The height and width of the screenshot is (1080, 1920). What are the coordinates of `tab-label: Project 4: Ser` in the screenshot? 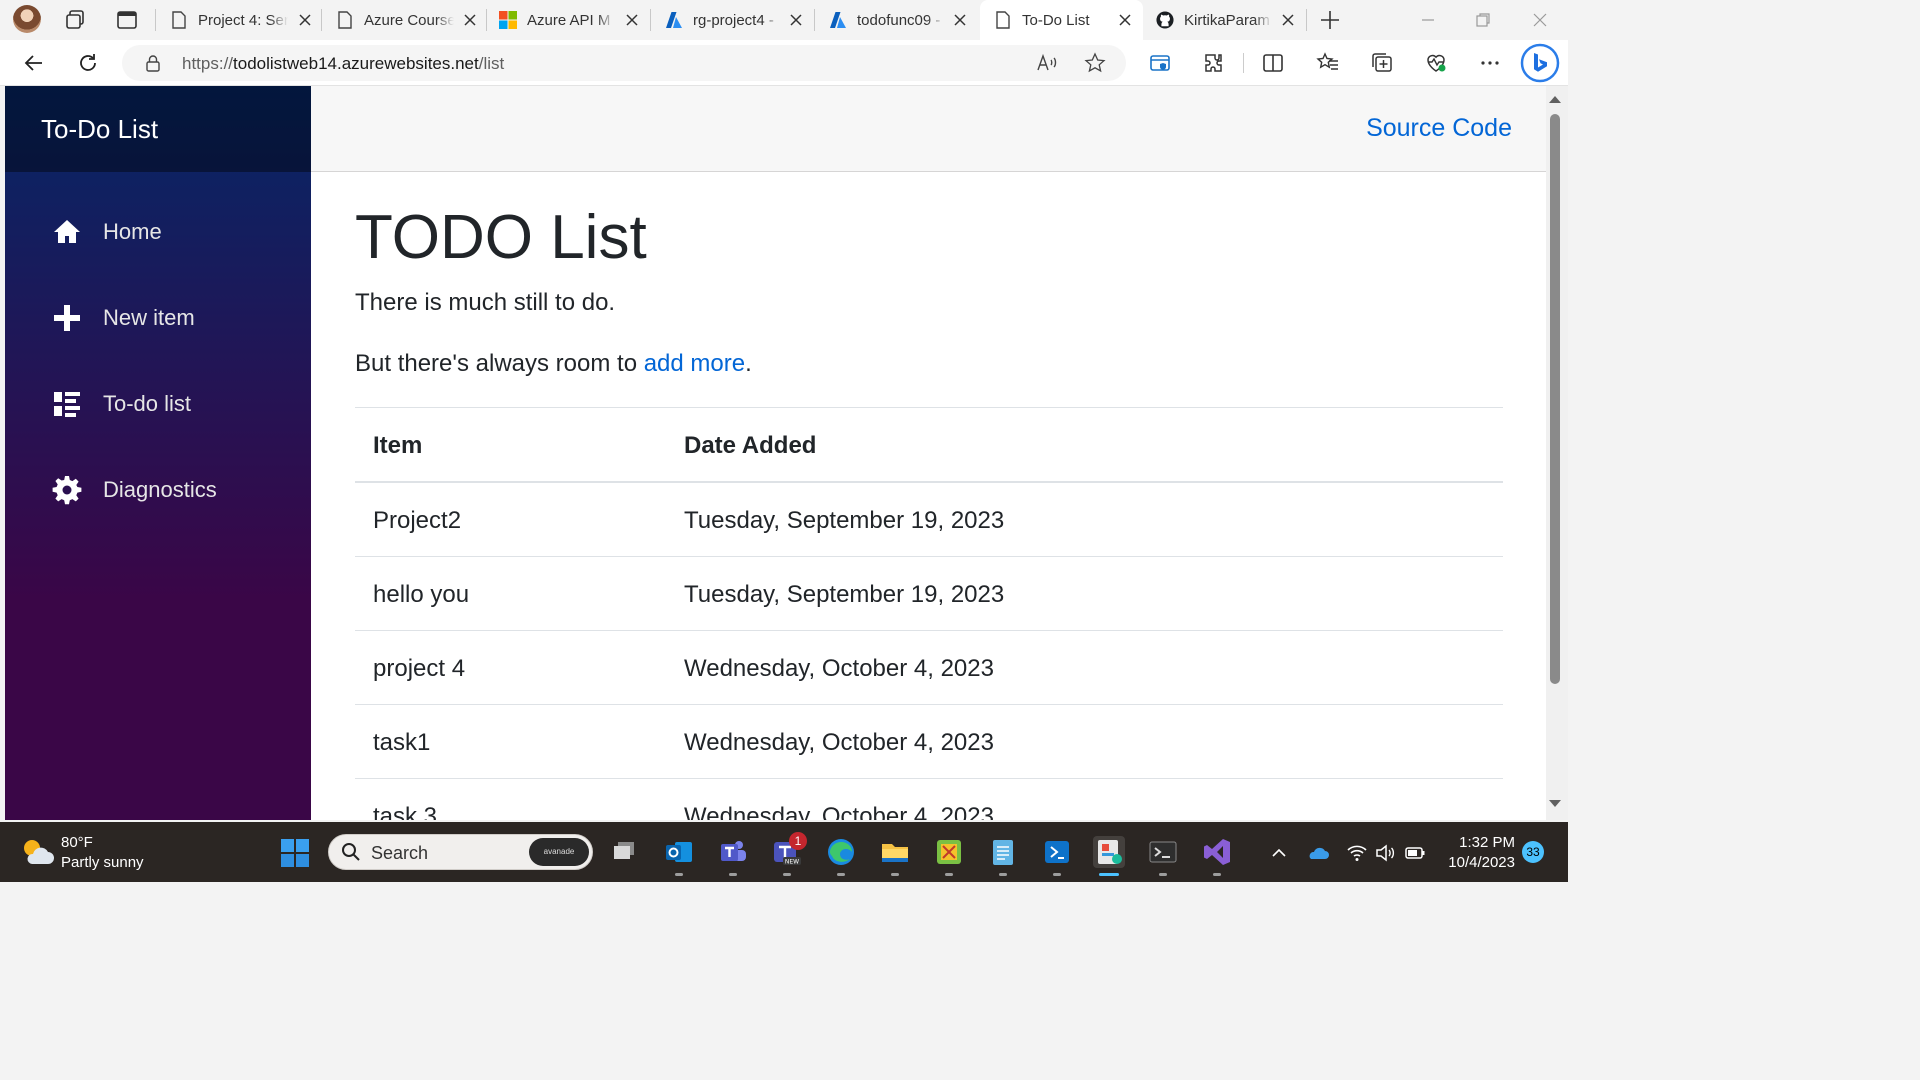 It's located at (243, 20).